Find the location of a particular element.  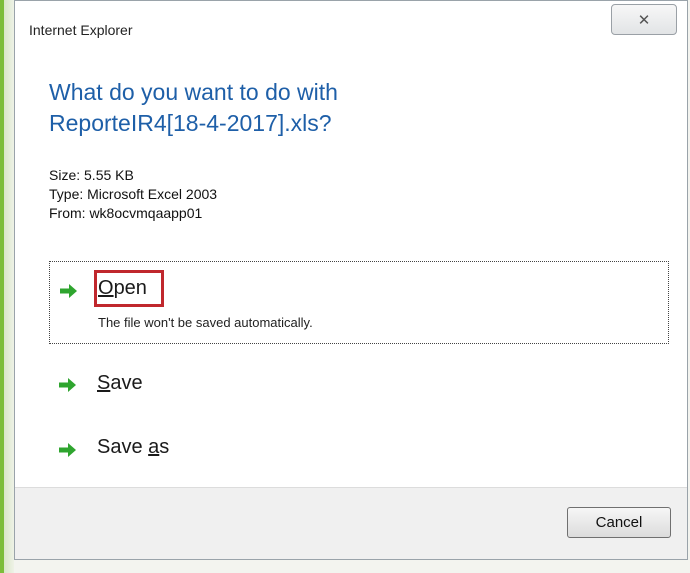

title-bar: Internet Explorer ✕ is located at coordinates (351, 23).